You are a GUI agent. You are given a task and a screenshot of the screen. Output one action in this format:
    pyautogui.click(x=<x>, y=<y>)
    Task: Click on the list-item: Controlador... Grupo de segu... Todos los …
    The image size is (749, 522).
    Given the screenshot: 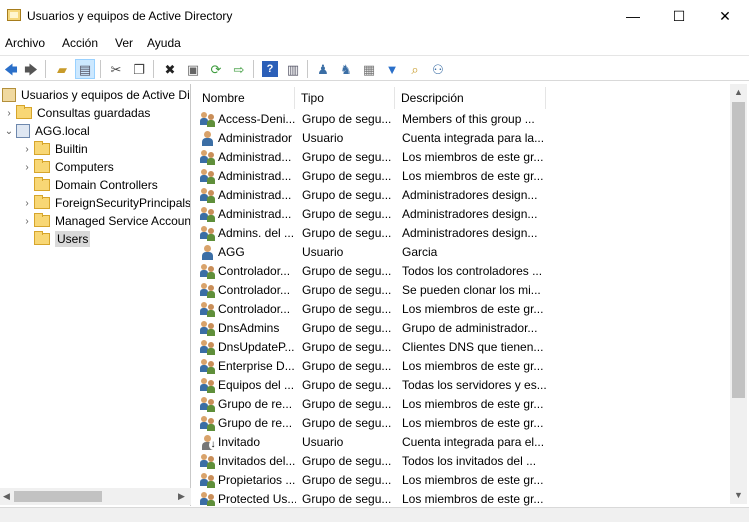 What is the action you would take?
    pyautogui.click(x=462, y=271)
    